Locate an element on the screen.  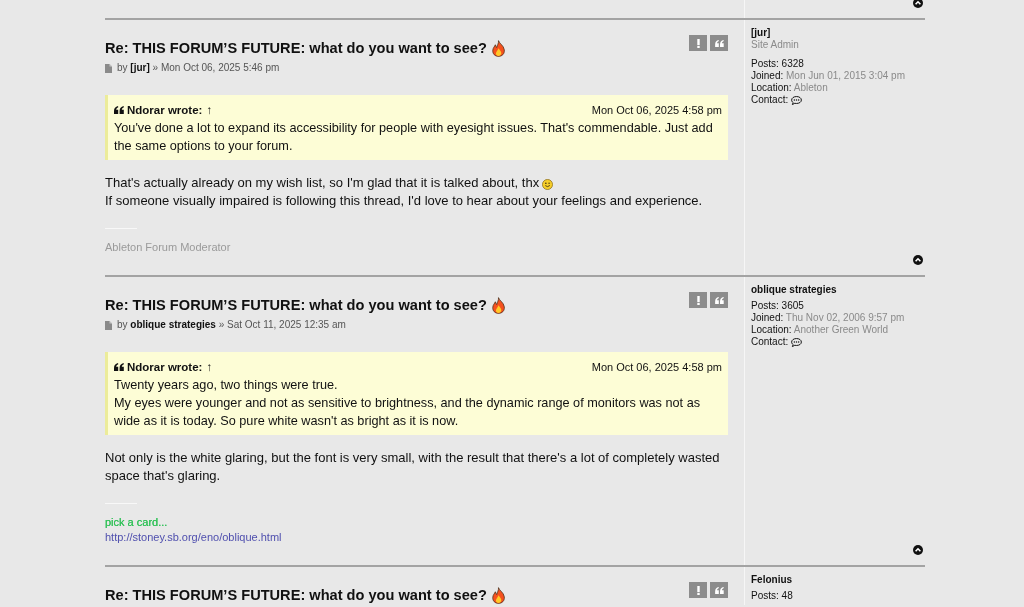
profile-detail: Joined: Mon Jun 01, 2015 3:04 pm is located at coordinates (828, 76).